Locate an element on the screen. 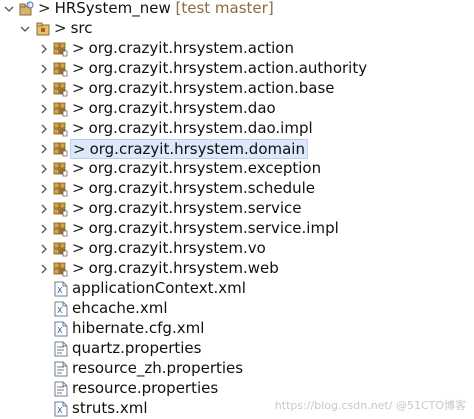 The height and width of the screenshot is (419, 474). package-label: > org.crazyit.hrsystem.action is located at coordinates (183, 48).